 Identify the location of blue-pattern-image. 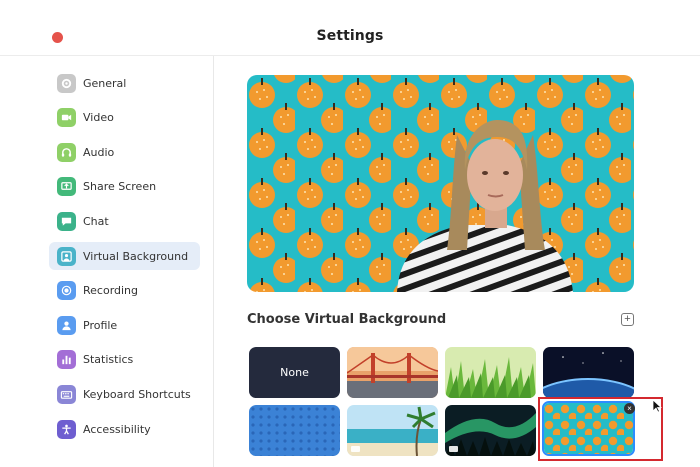
(294, 430).